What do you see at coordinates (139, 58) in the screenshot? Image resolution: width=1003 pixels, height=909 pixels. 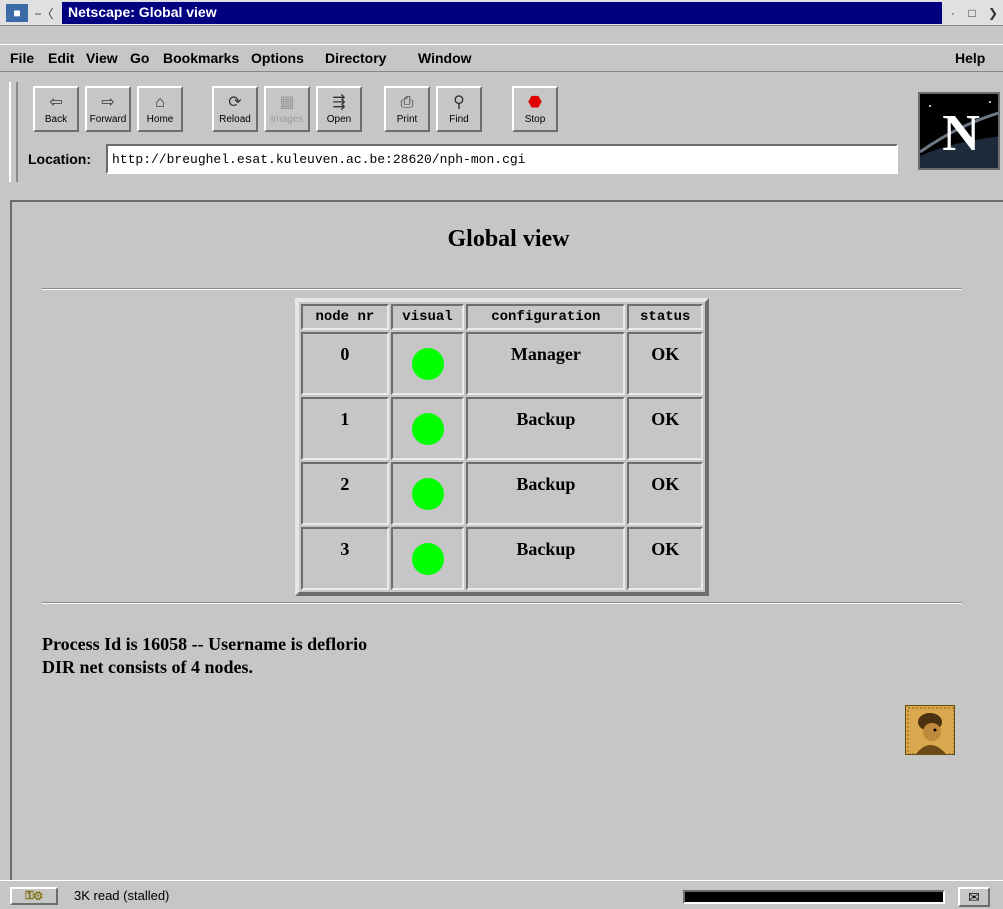 I see `menu-go: Go` at bounding box center [139, 58].